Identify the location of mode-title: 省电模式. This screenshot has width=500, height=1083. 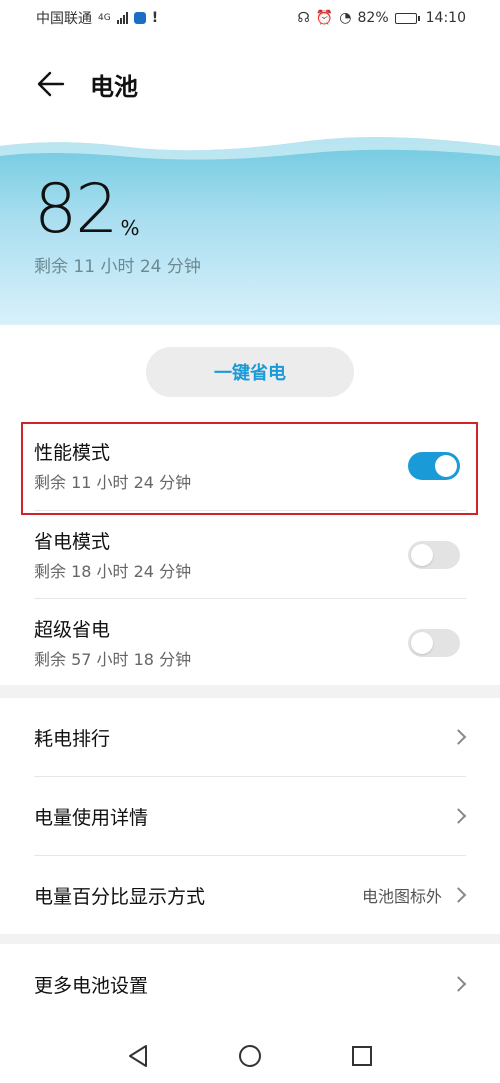
(72, 542).